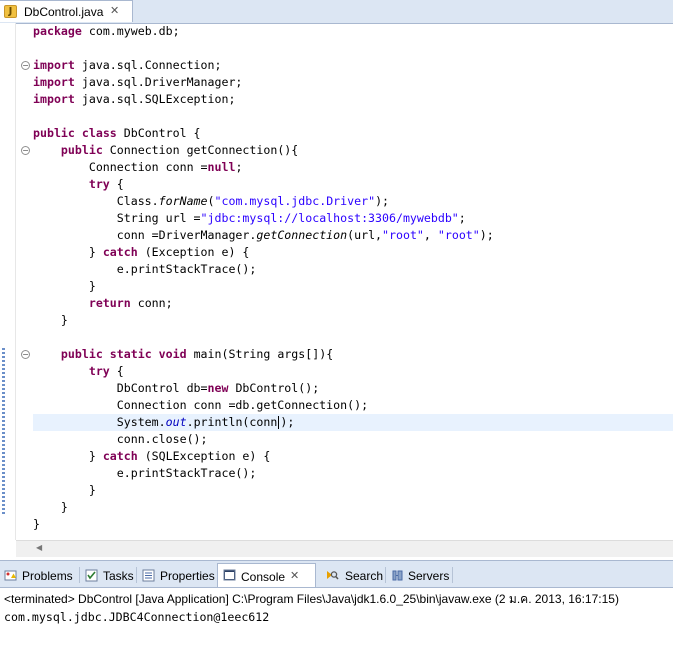 The image size is (673, 658). I want to click on static-method: getConnection, so click(302, 235).